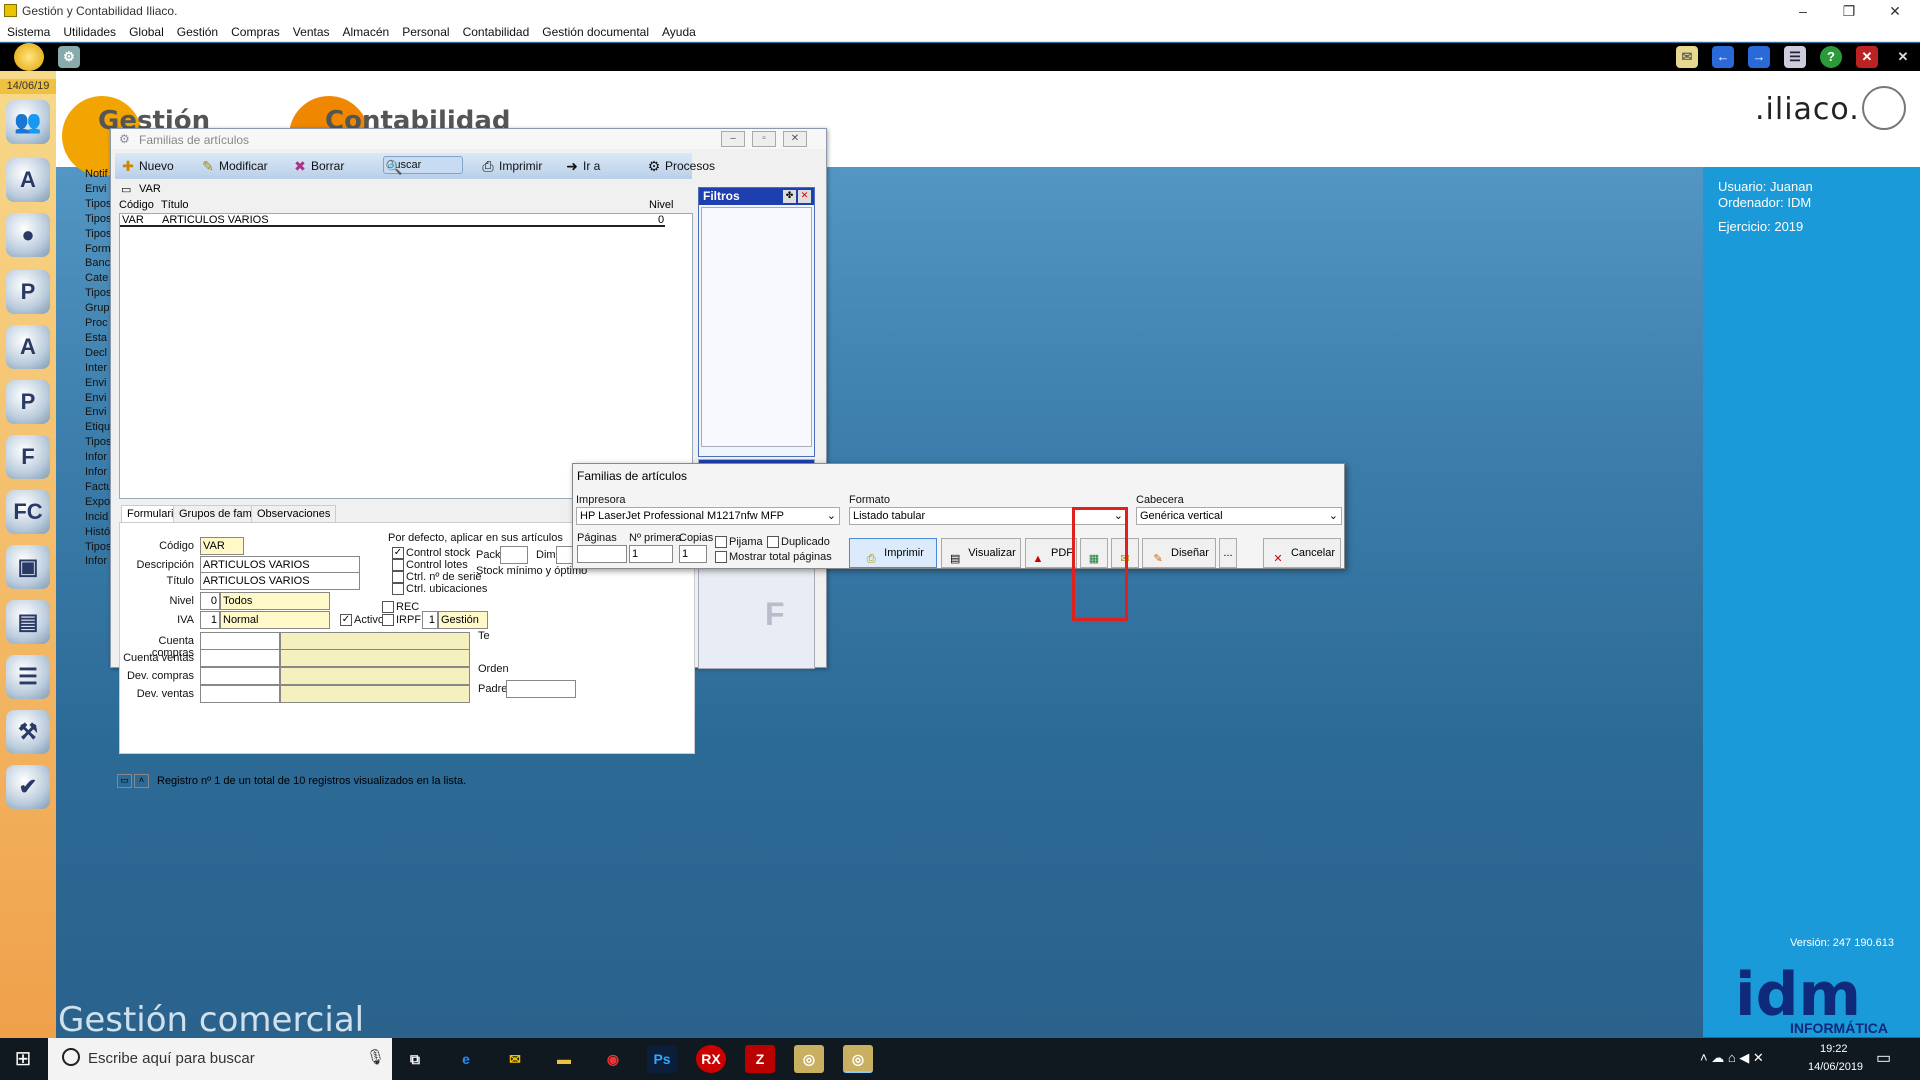 The width and height of the screenshot is (1920, 1080). I want to click on irpf-checkbox, so click(388, 620).